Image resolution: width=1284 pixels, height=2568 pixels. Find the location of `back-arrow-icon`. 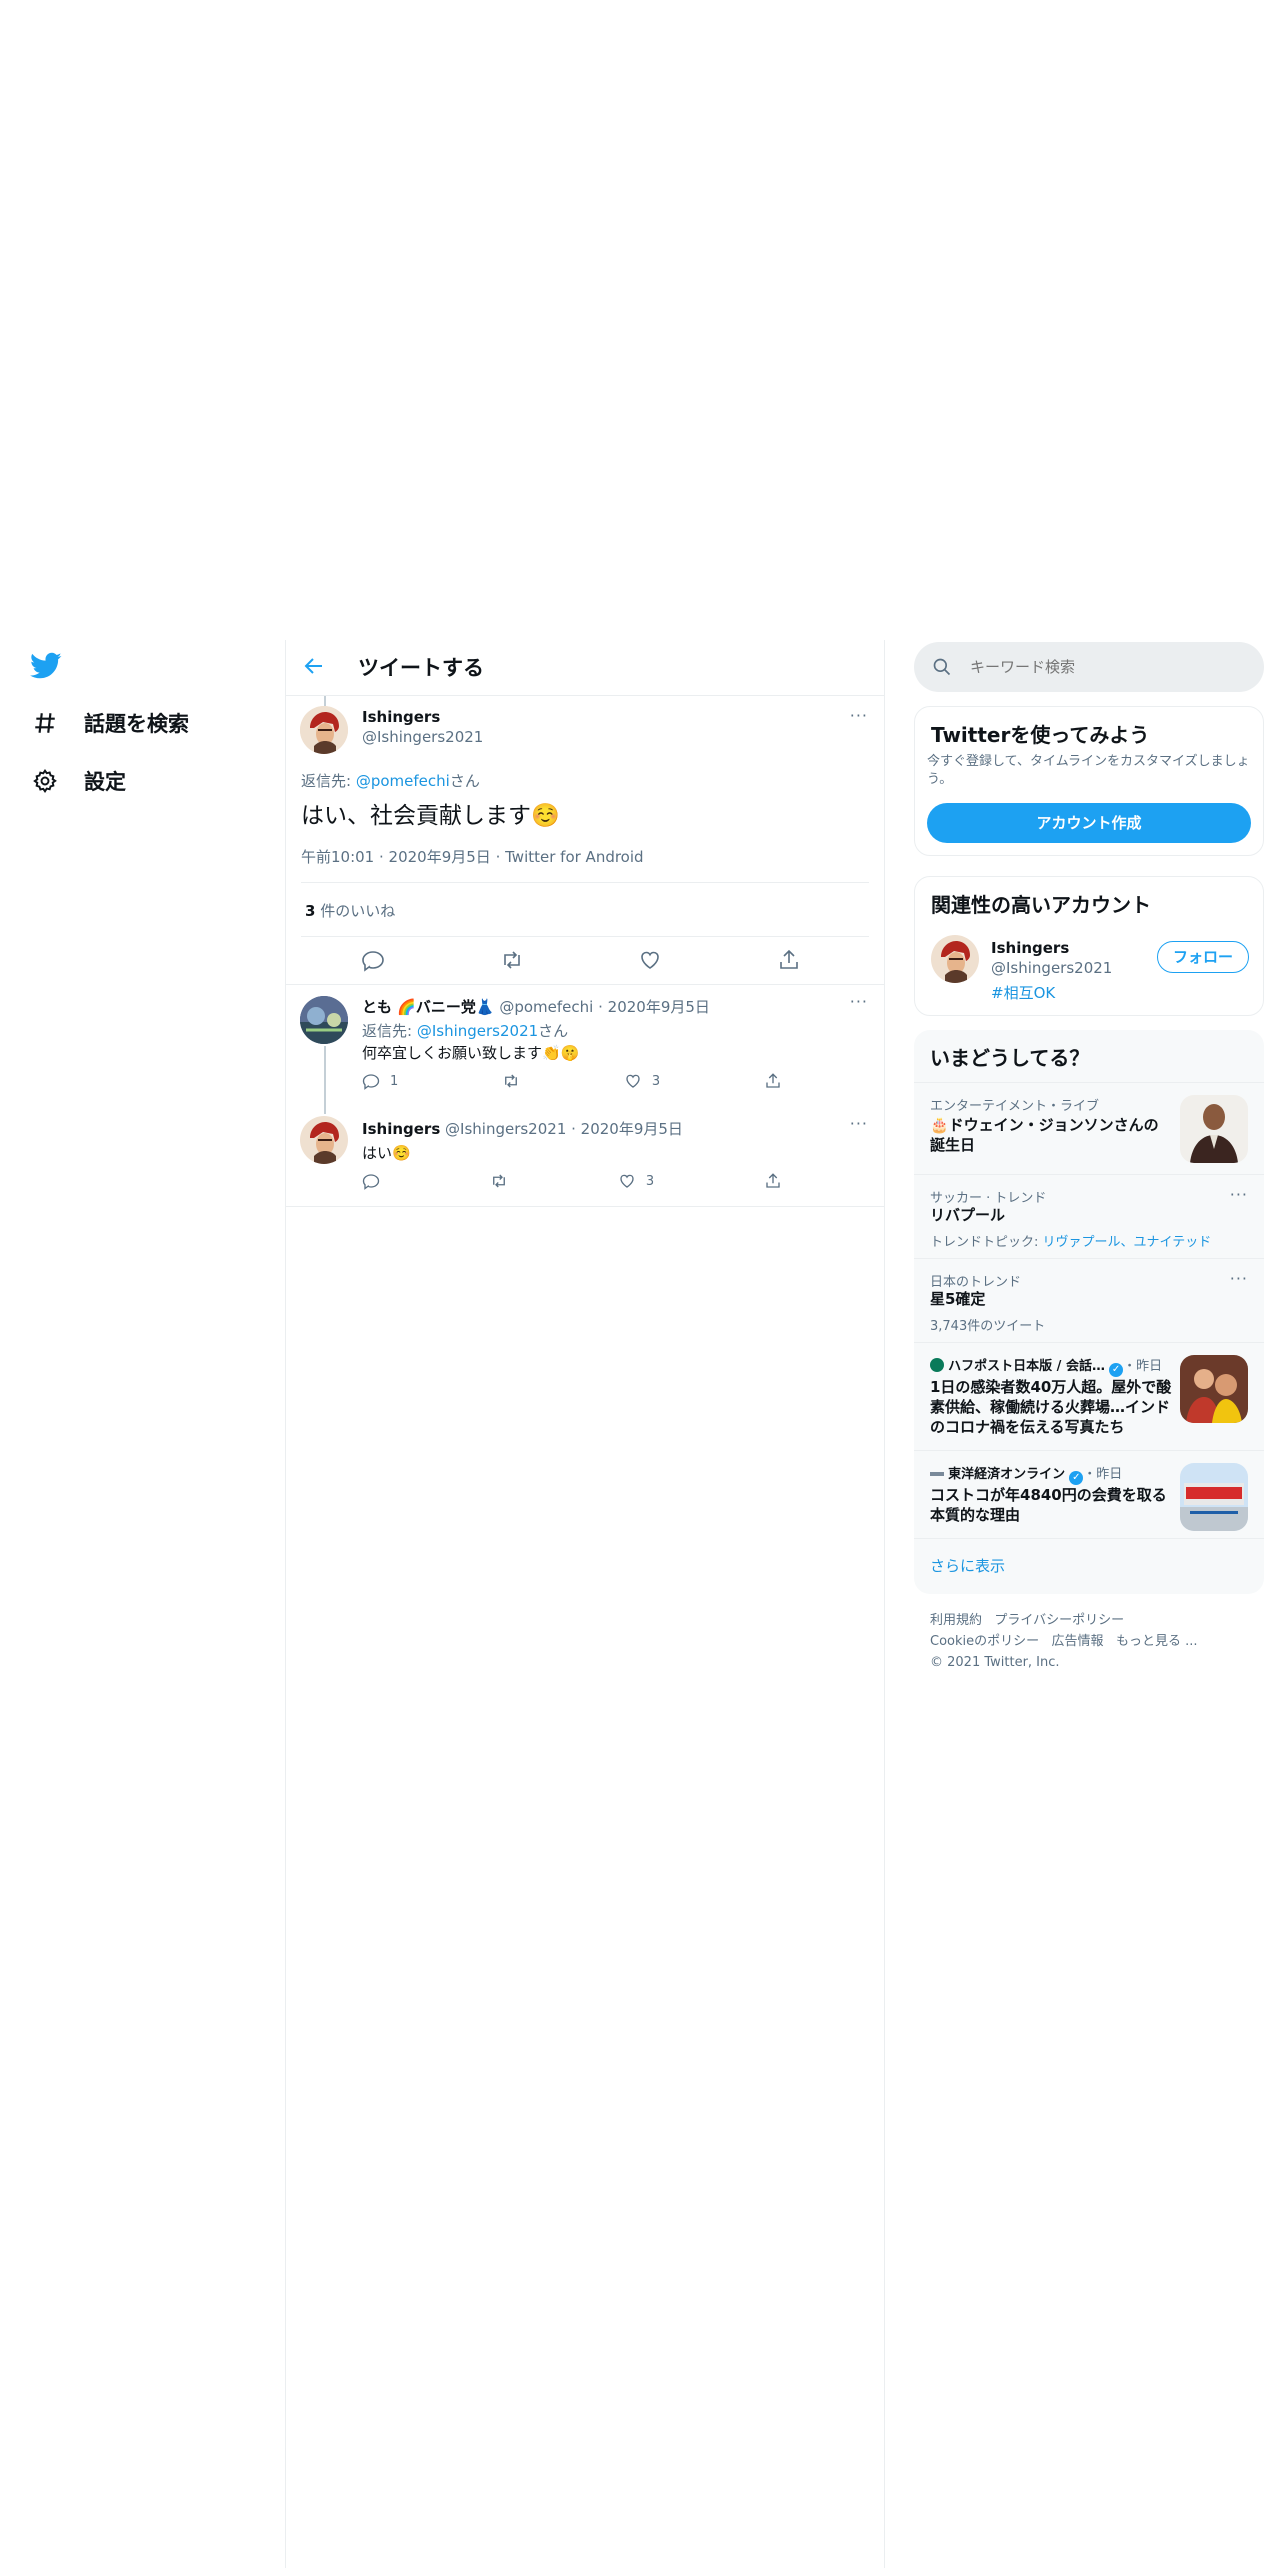

back-arrow-icon is located at coordinates (314, 666).